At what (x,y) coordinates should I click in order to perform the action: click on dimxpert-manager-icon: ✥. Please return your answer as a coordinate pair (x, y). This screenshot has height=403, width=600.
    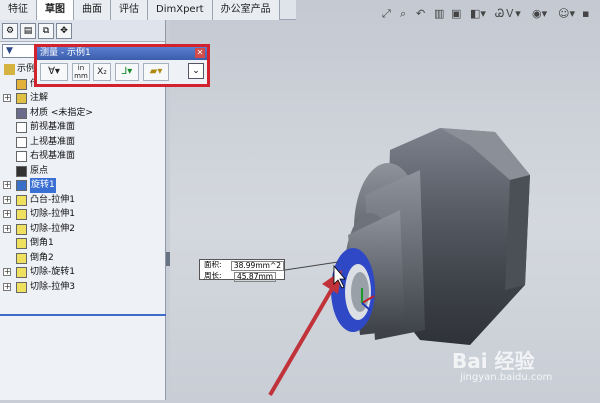
    Looking at the image, I should click on (64, 31).